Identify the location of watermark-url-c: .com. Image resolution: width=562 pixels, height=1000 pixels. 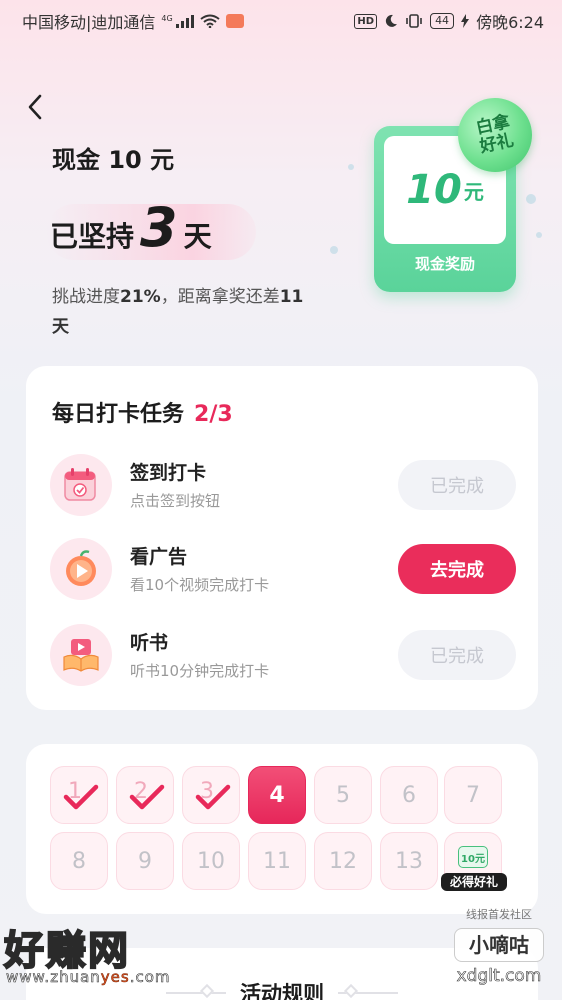
(150, 977).